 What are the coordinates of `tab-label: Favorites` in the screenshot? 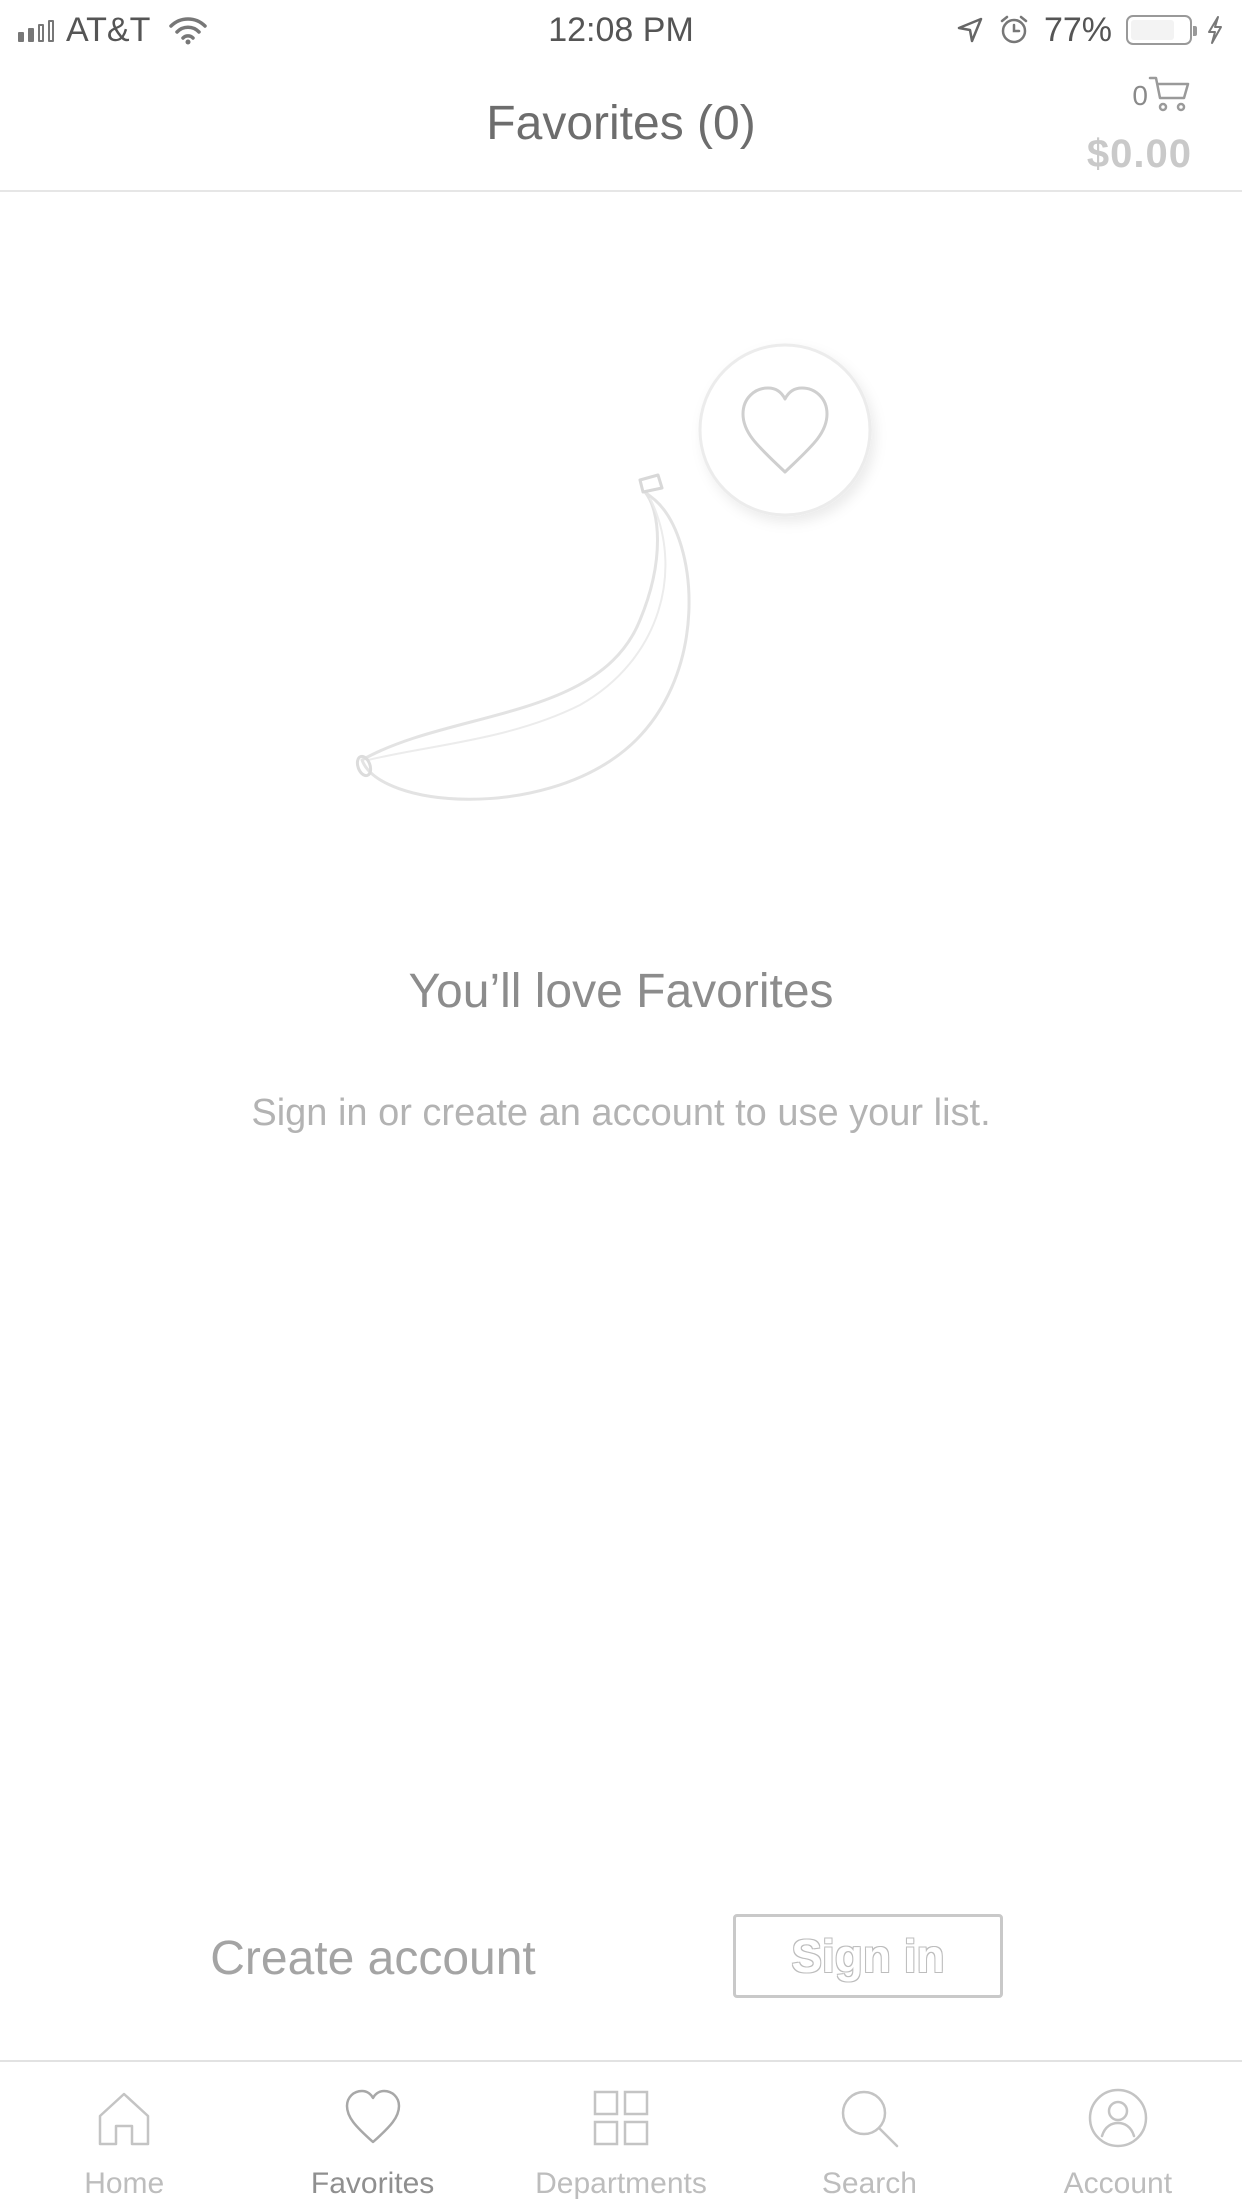 It's located at (372, 2183).